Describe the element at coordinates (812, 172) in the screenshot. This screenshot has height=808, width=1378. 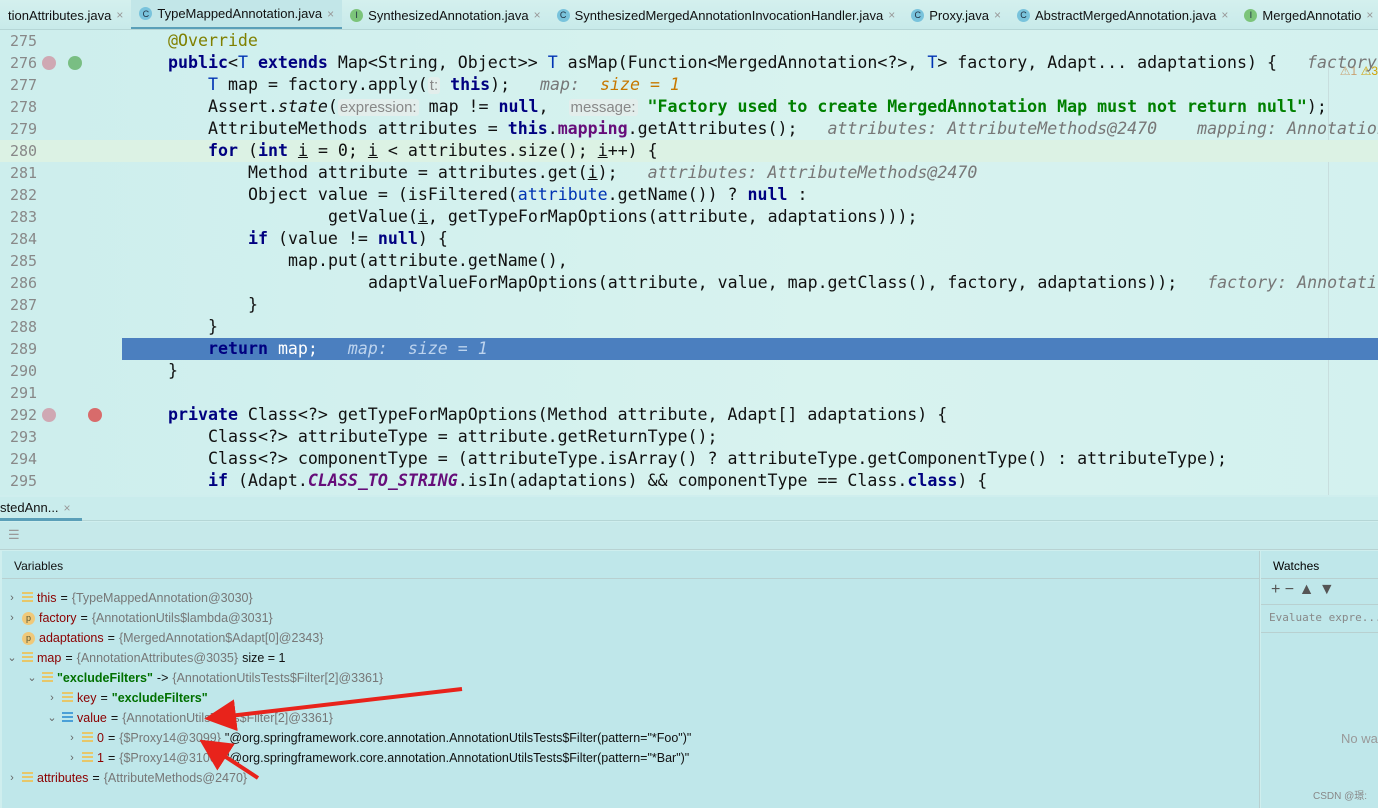
I see `inline-debug-value: attributes: AttributeMethods@2470` at that location.